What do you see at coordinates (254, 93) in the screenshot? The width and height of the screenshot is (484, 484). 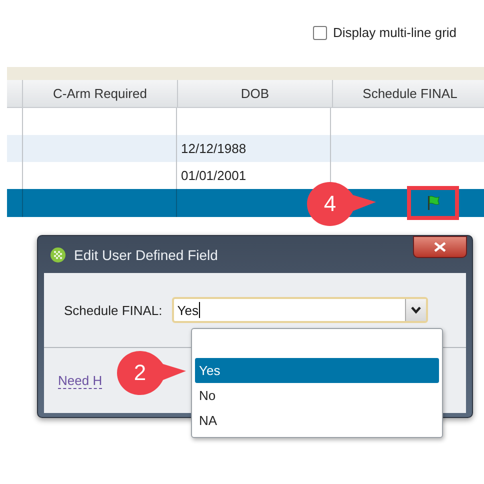 I see `column-header: DOB` at bounding box center [254, 93].